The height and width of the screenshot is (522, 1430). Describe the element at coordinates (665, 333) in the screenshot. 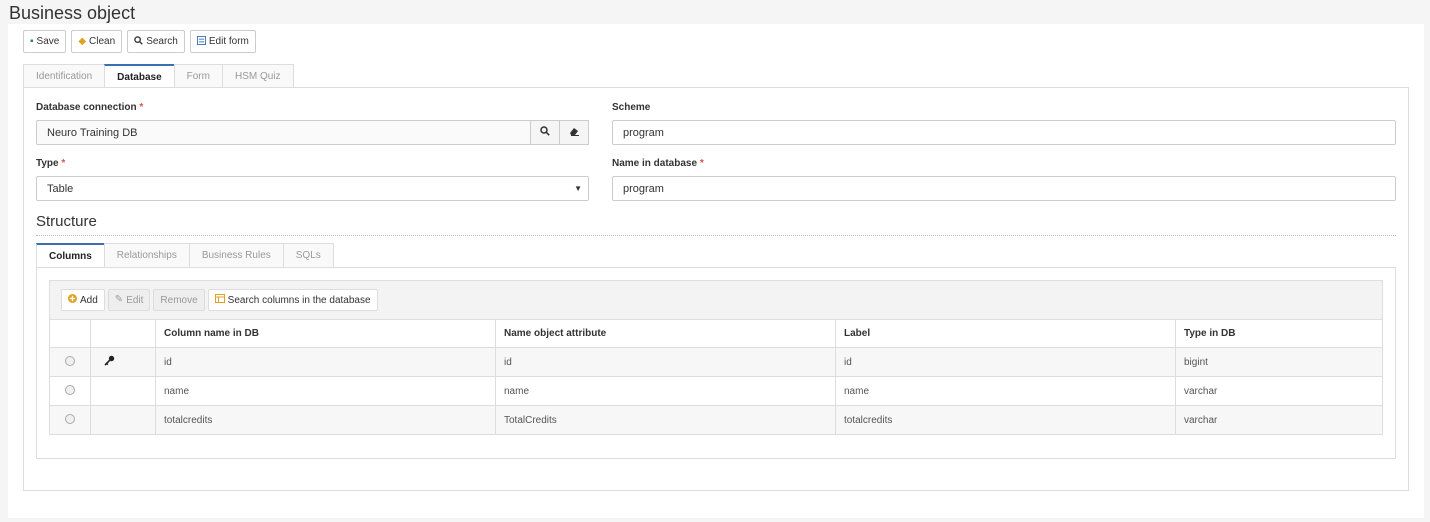

I see `column-header: Name object attribute` at that location.